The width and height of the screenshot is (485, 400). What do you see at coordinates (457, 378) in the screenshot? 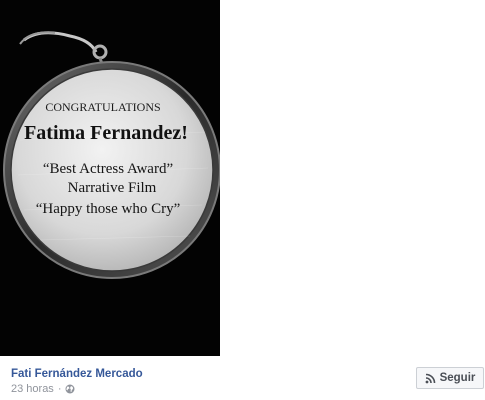
I see `follow-button-label: Seguir` at bounding box center [457, 378].